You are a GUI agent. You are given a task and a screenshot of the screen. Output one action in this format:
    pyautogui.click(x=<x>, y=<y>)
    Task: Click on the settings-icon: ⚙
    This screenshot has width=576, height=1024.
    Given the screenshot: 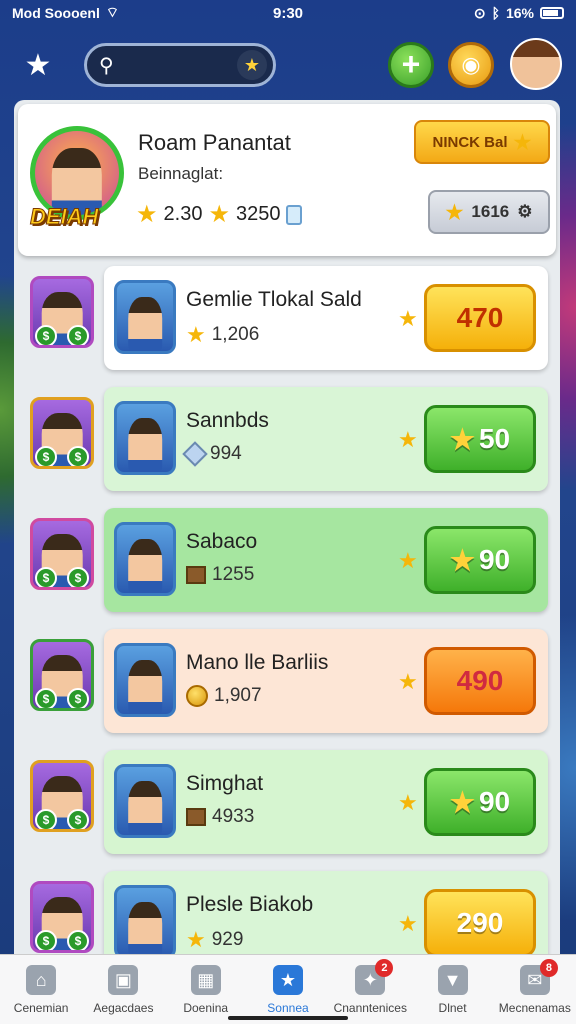 What is the action you would take?
    pyautogui.click(x=525, y=211)
    